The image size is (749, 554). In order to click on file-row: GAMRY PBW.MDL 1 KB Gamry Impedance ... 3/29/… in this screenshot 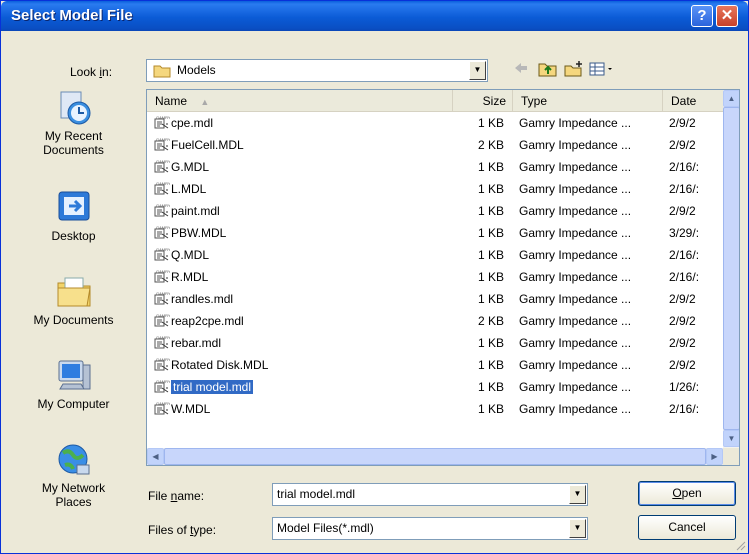, I will do `click(435, 233)`.